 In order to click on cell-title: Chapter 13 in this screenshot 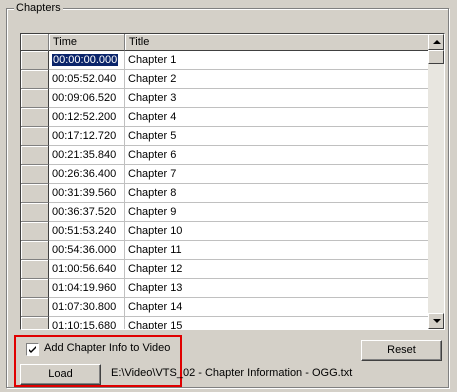, I will do `click(277, 288)`.